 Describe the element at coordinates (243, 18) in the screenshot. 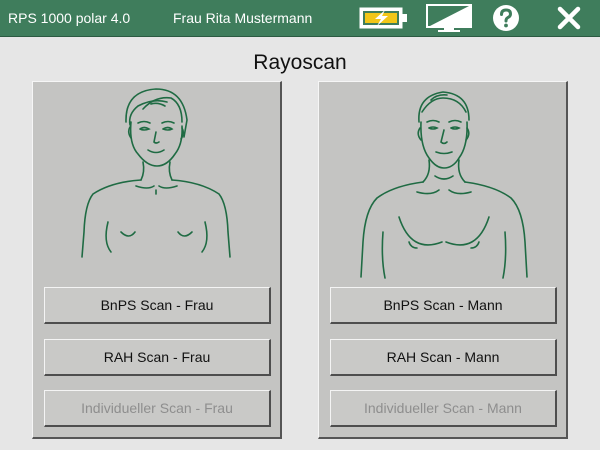

I see `user-name: Frau Rita Mustermann` at that location.